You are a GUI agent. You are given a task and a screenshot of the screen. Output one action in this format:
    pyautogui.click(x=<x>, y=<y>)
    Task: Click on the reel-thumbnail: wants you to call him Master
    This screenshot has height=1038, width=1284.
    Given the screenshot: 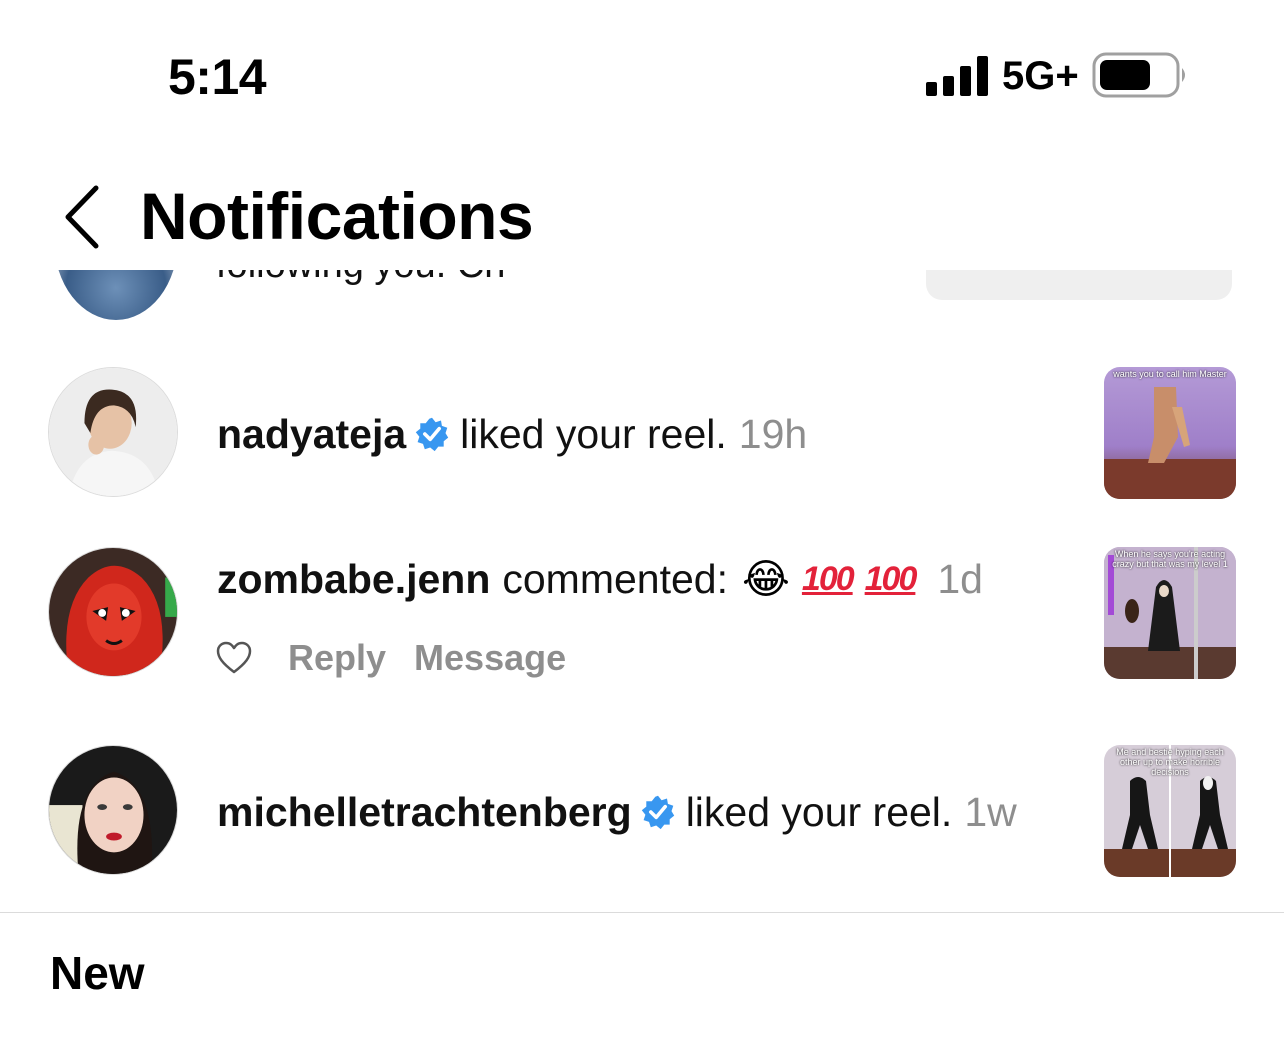 What is the action you would take?
    pyautogui.click(x=1170, y=433)
    